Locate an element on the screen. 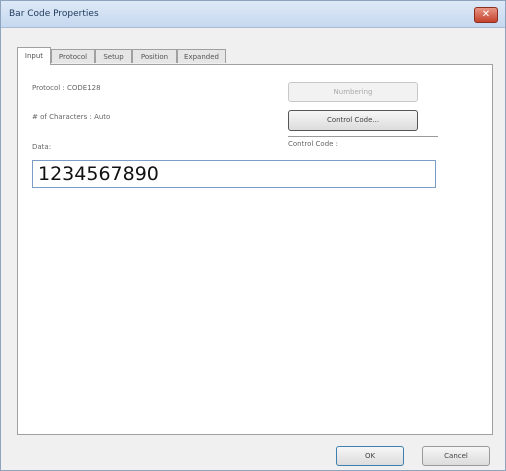 Image resolution: width=506 pixels, height=471 pixels. data-label: Data: is located at coordinates (42, 147).